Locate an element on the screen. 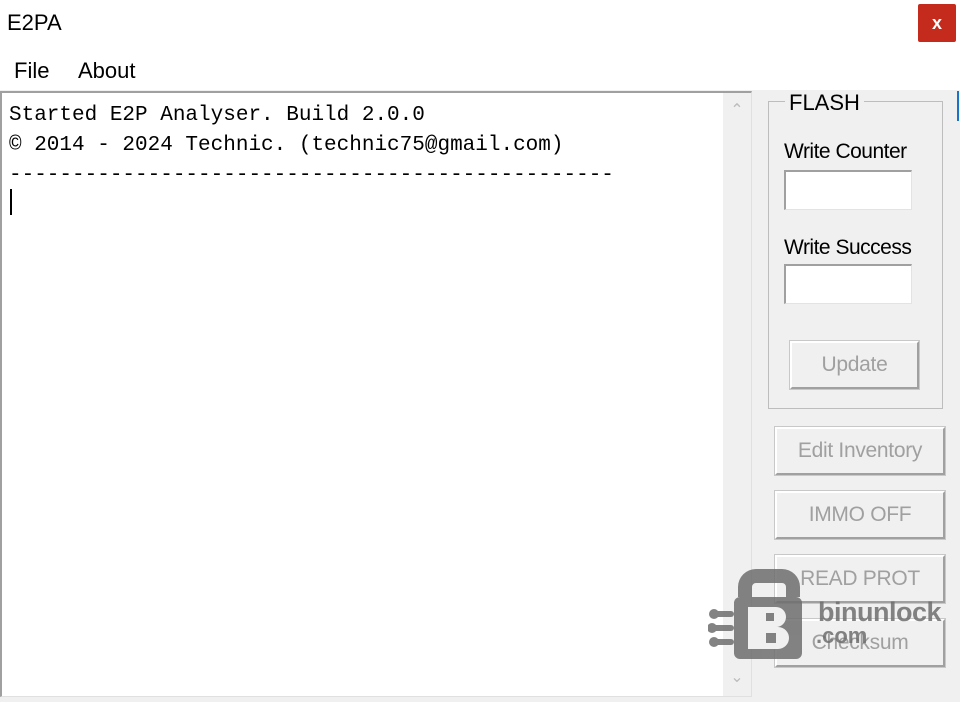 This screenshot has height=702, width=960. write-success-label: Write Success is located at coordinates (848, 247).